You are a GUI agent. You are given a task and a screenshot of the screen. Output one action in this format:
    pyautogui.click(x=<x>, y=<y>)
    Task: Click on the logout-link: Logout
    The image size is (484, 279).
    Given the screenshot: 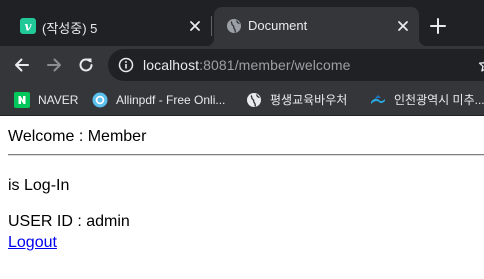 What is the action you would take?
    pyautogui.click(x=32, y=243)
    